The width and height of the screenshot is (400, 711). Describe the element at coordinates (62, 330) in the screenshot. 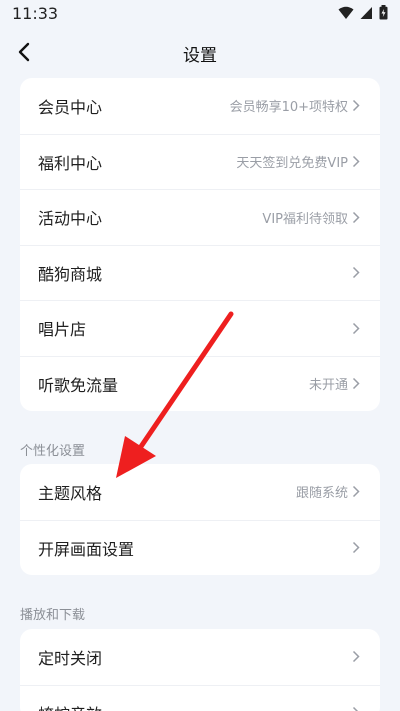

I see `row-label: 唱片店` at that location.